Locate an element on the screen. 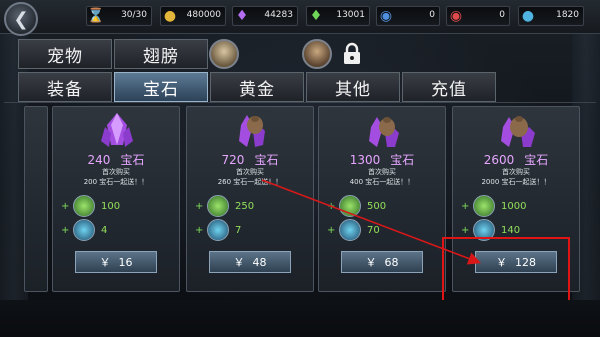 Image resolution: width=600 pixels, height=337 pixels. bonus-text: 2000 宝石一起送！！ is located at coordinates (516, 182).